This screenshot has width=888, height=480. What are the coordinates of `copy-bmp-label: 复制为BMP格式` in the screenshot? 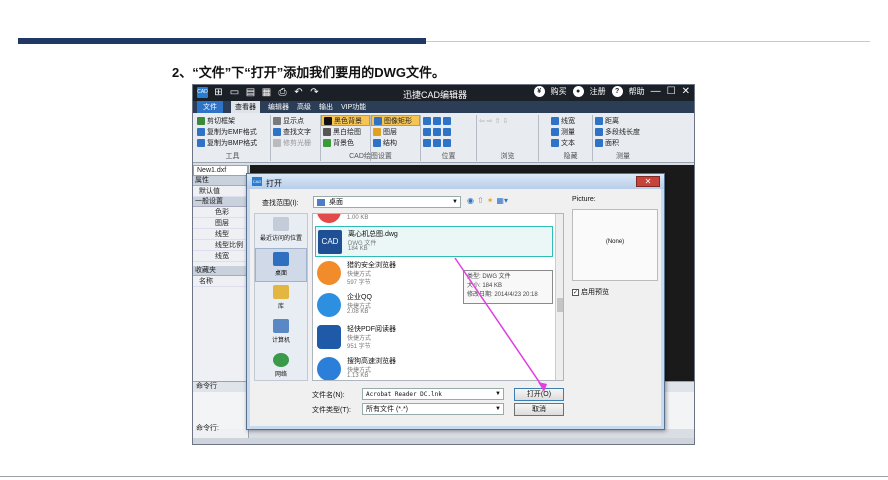 It's located at (232, 143).